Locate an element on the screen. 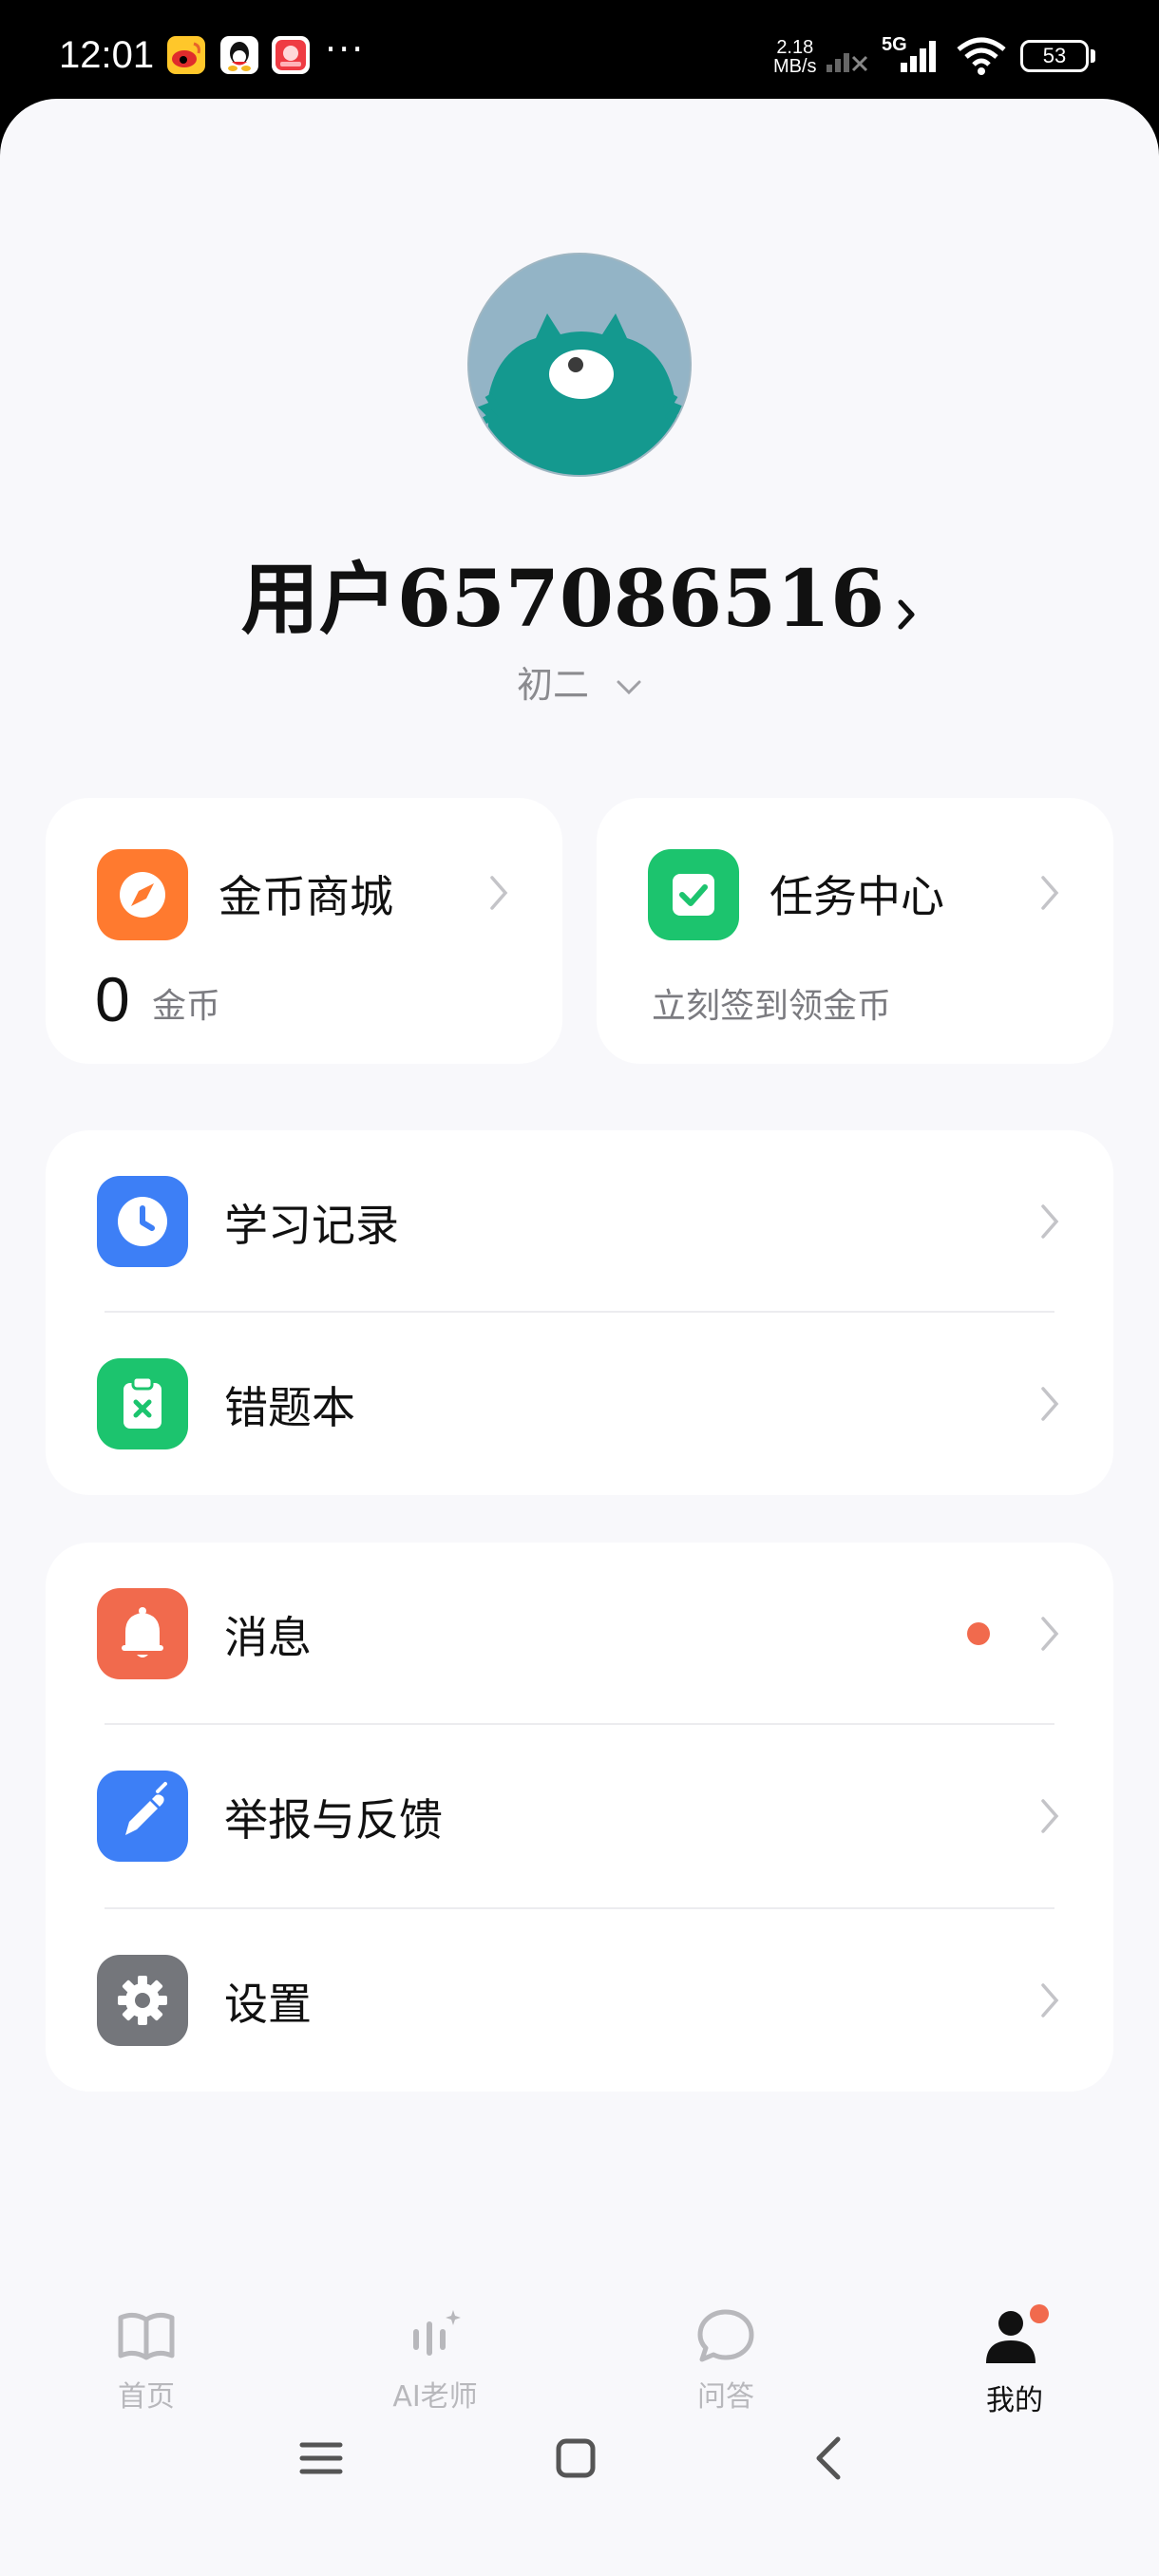  nav-ai-teacher: AI老师 is located at coordinates (435, 2359).